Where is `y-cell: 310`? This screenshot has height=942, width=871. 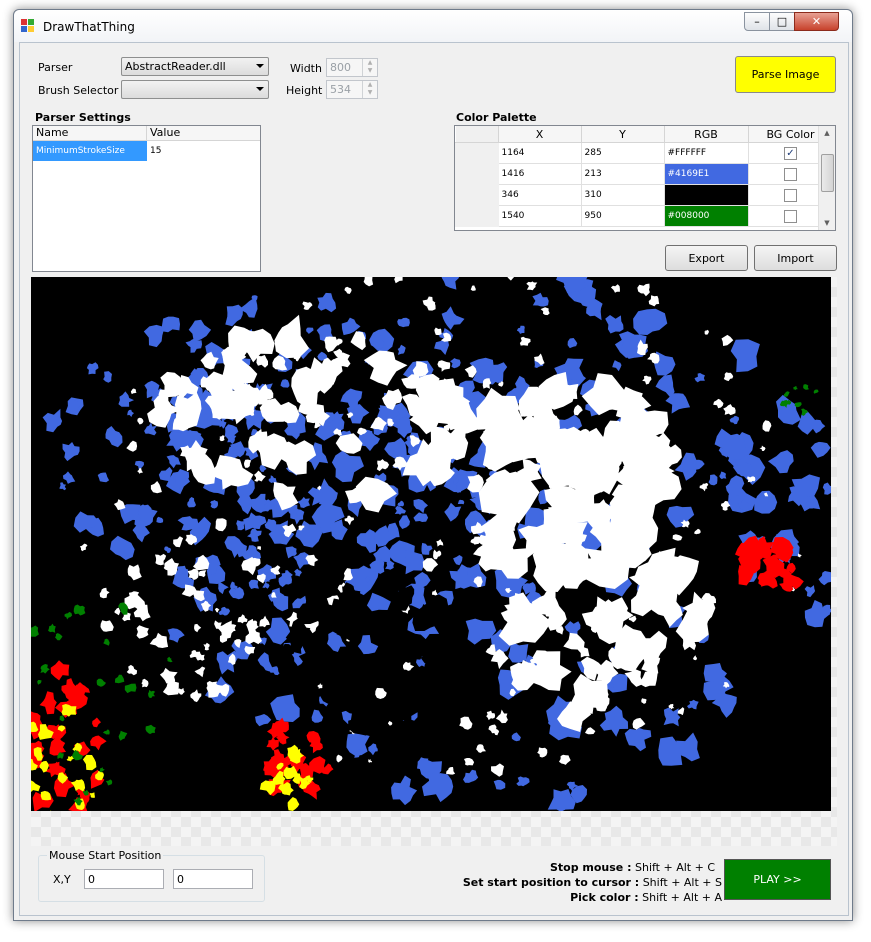
y-cell: 310 is located at coordinates (622, 195).